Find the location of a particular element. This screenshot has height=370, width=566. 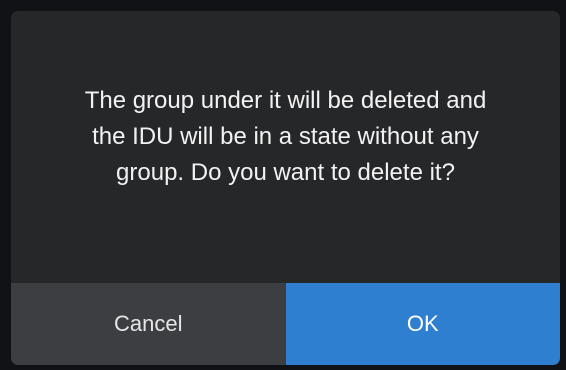

cancel-button: Cancel is located at coordinates (148, 324).